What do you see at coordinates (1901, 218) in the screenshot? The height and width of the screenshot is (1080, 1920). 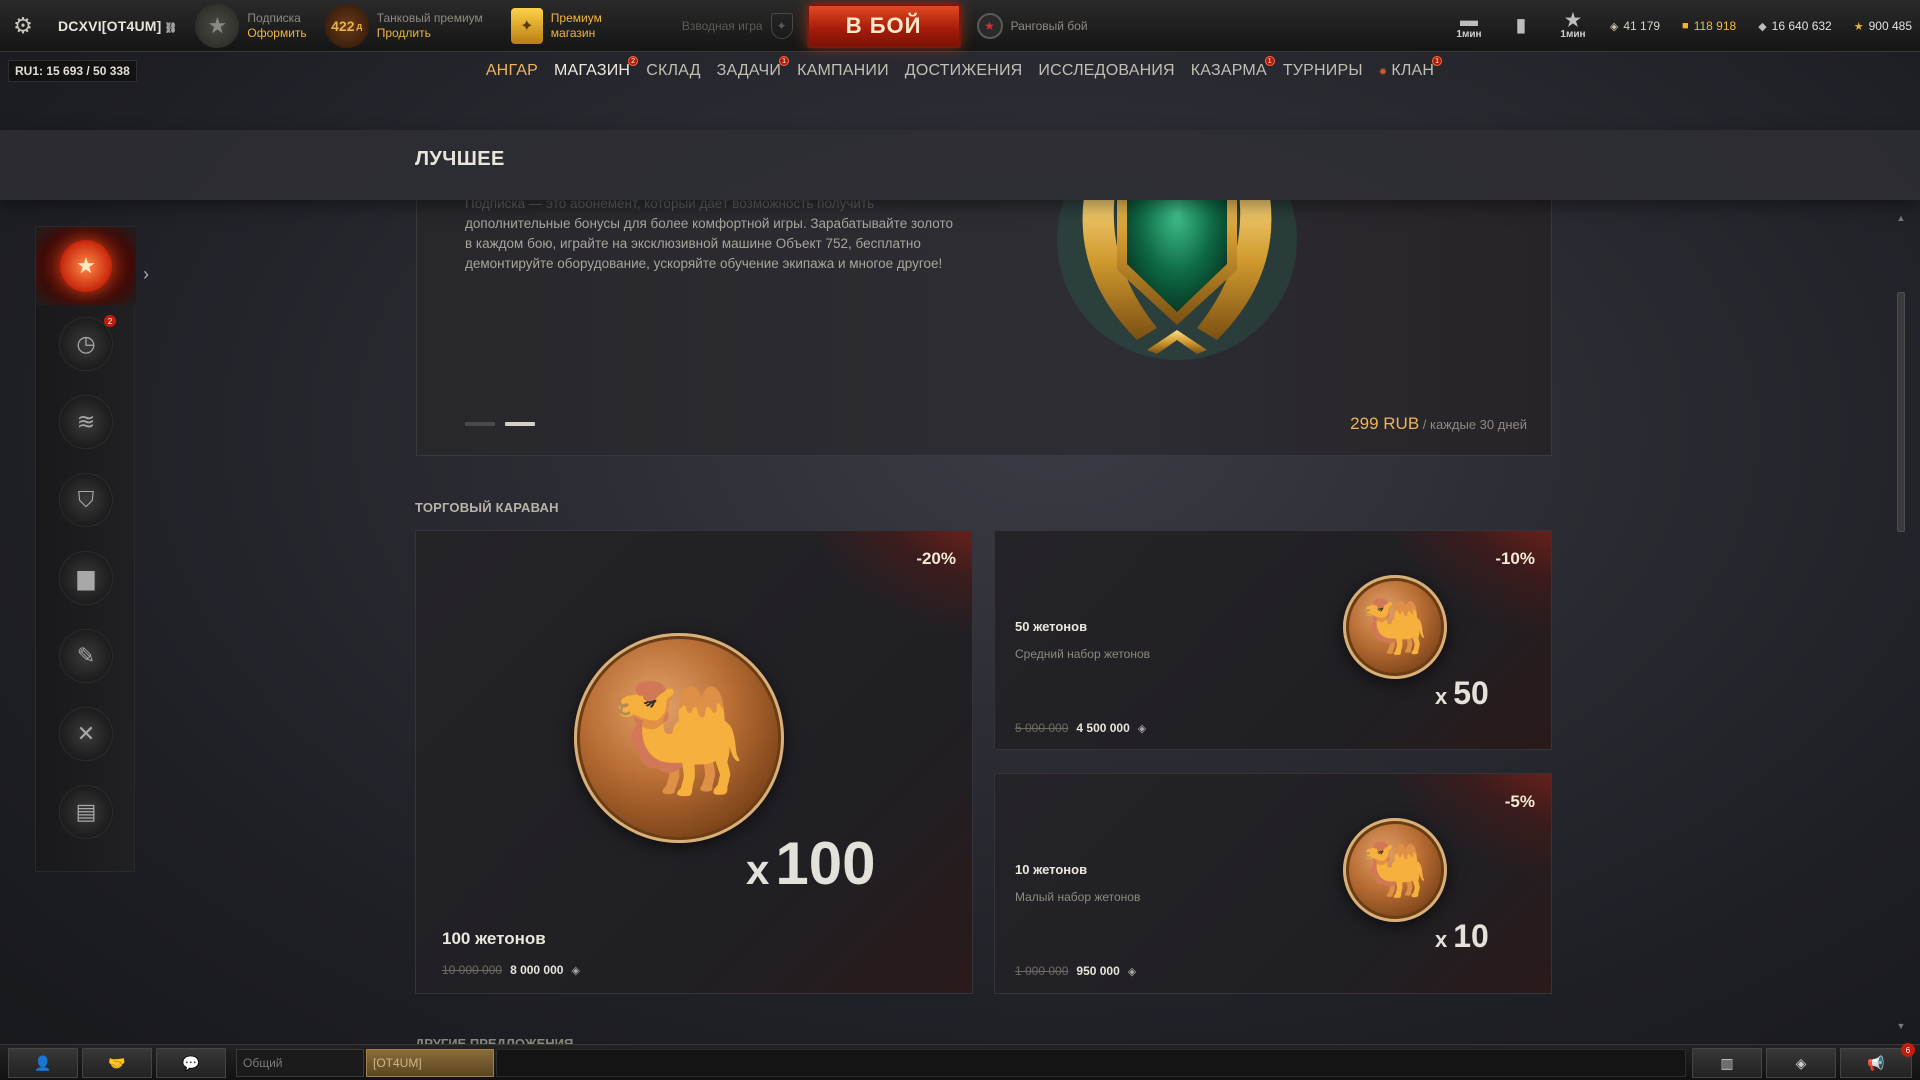 I see `scroll-up-icon: ▲` at bounding box center [1901, 218].